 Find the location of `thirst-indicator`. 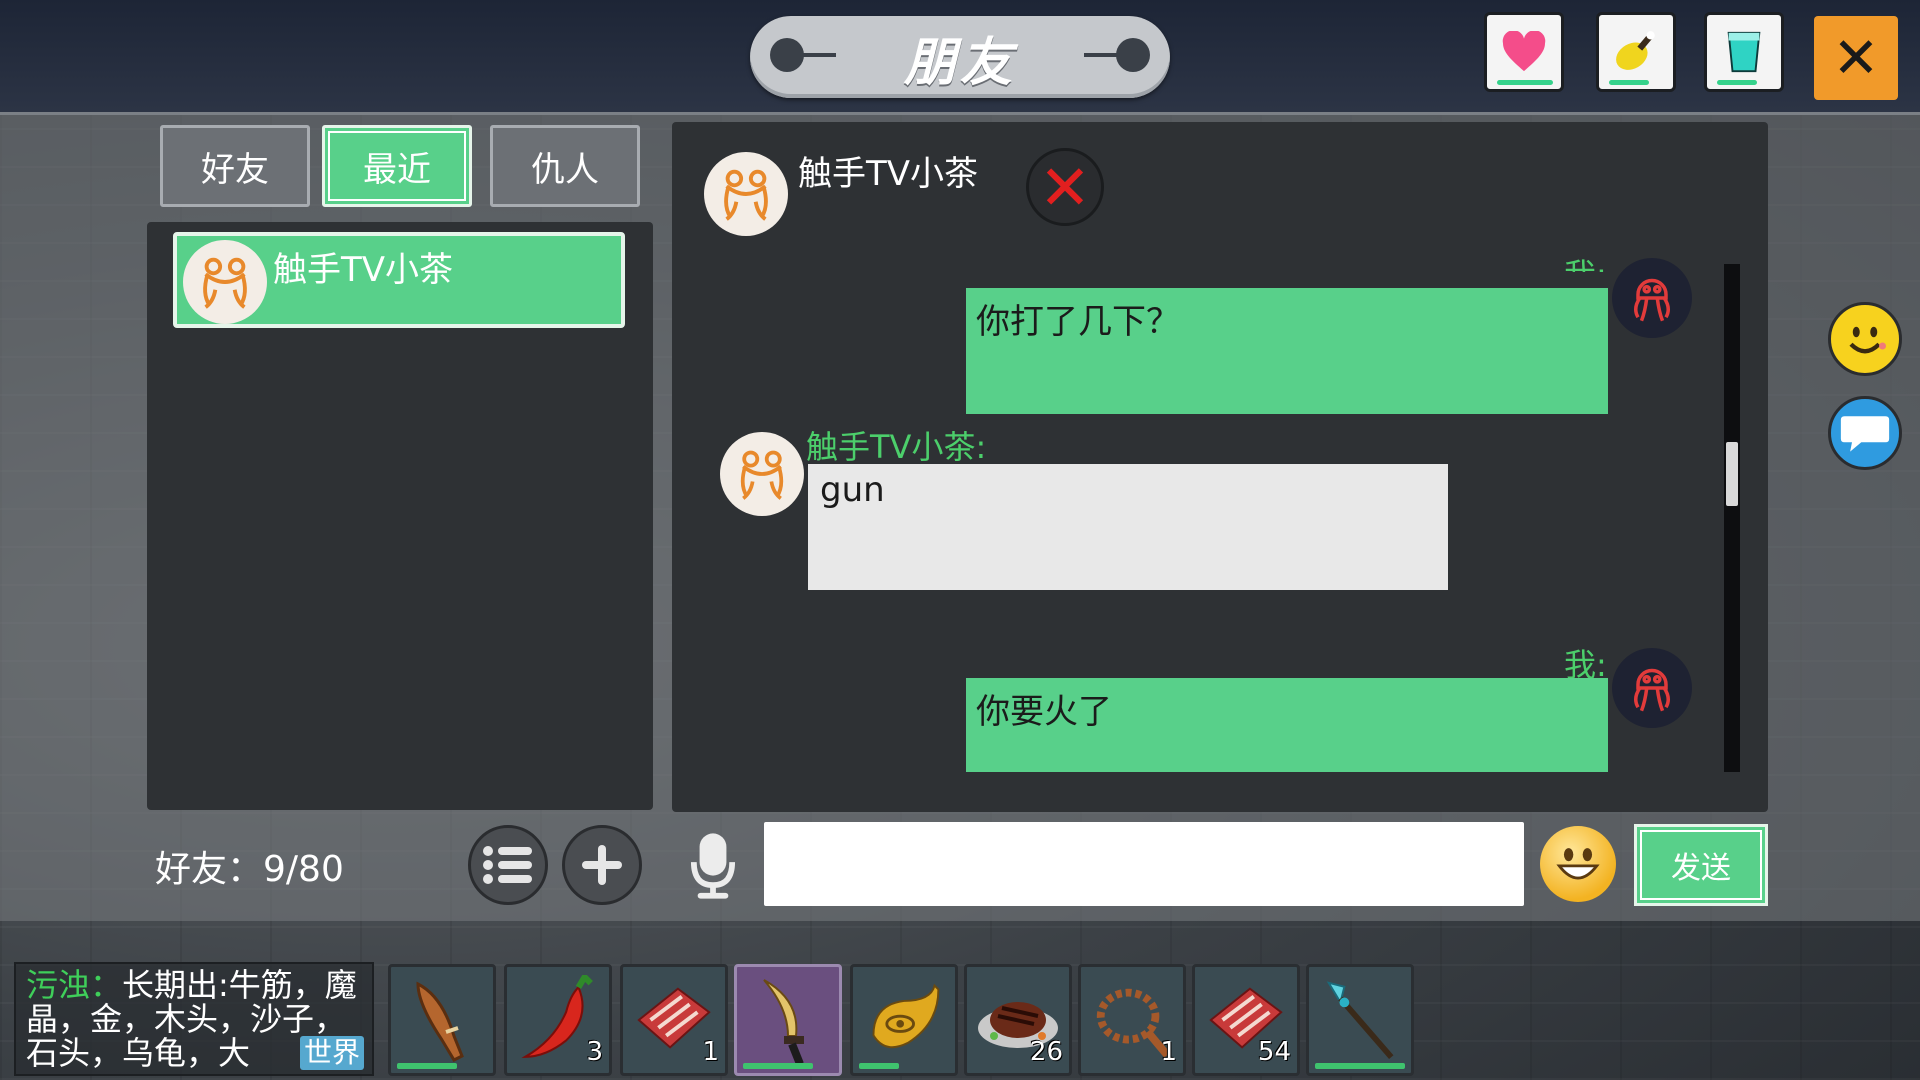

thirst-indicator is located at coordinates (1744, 52).